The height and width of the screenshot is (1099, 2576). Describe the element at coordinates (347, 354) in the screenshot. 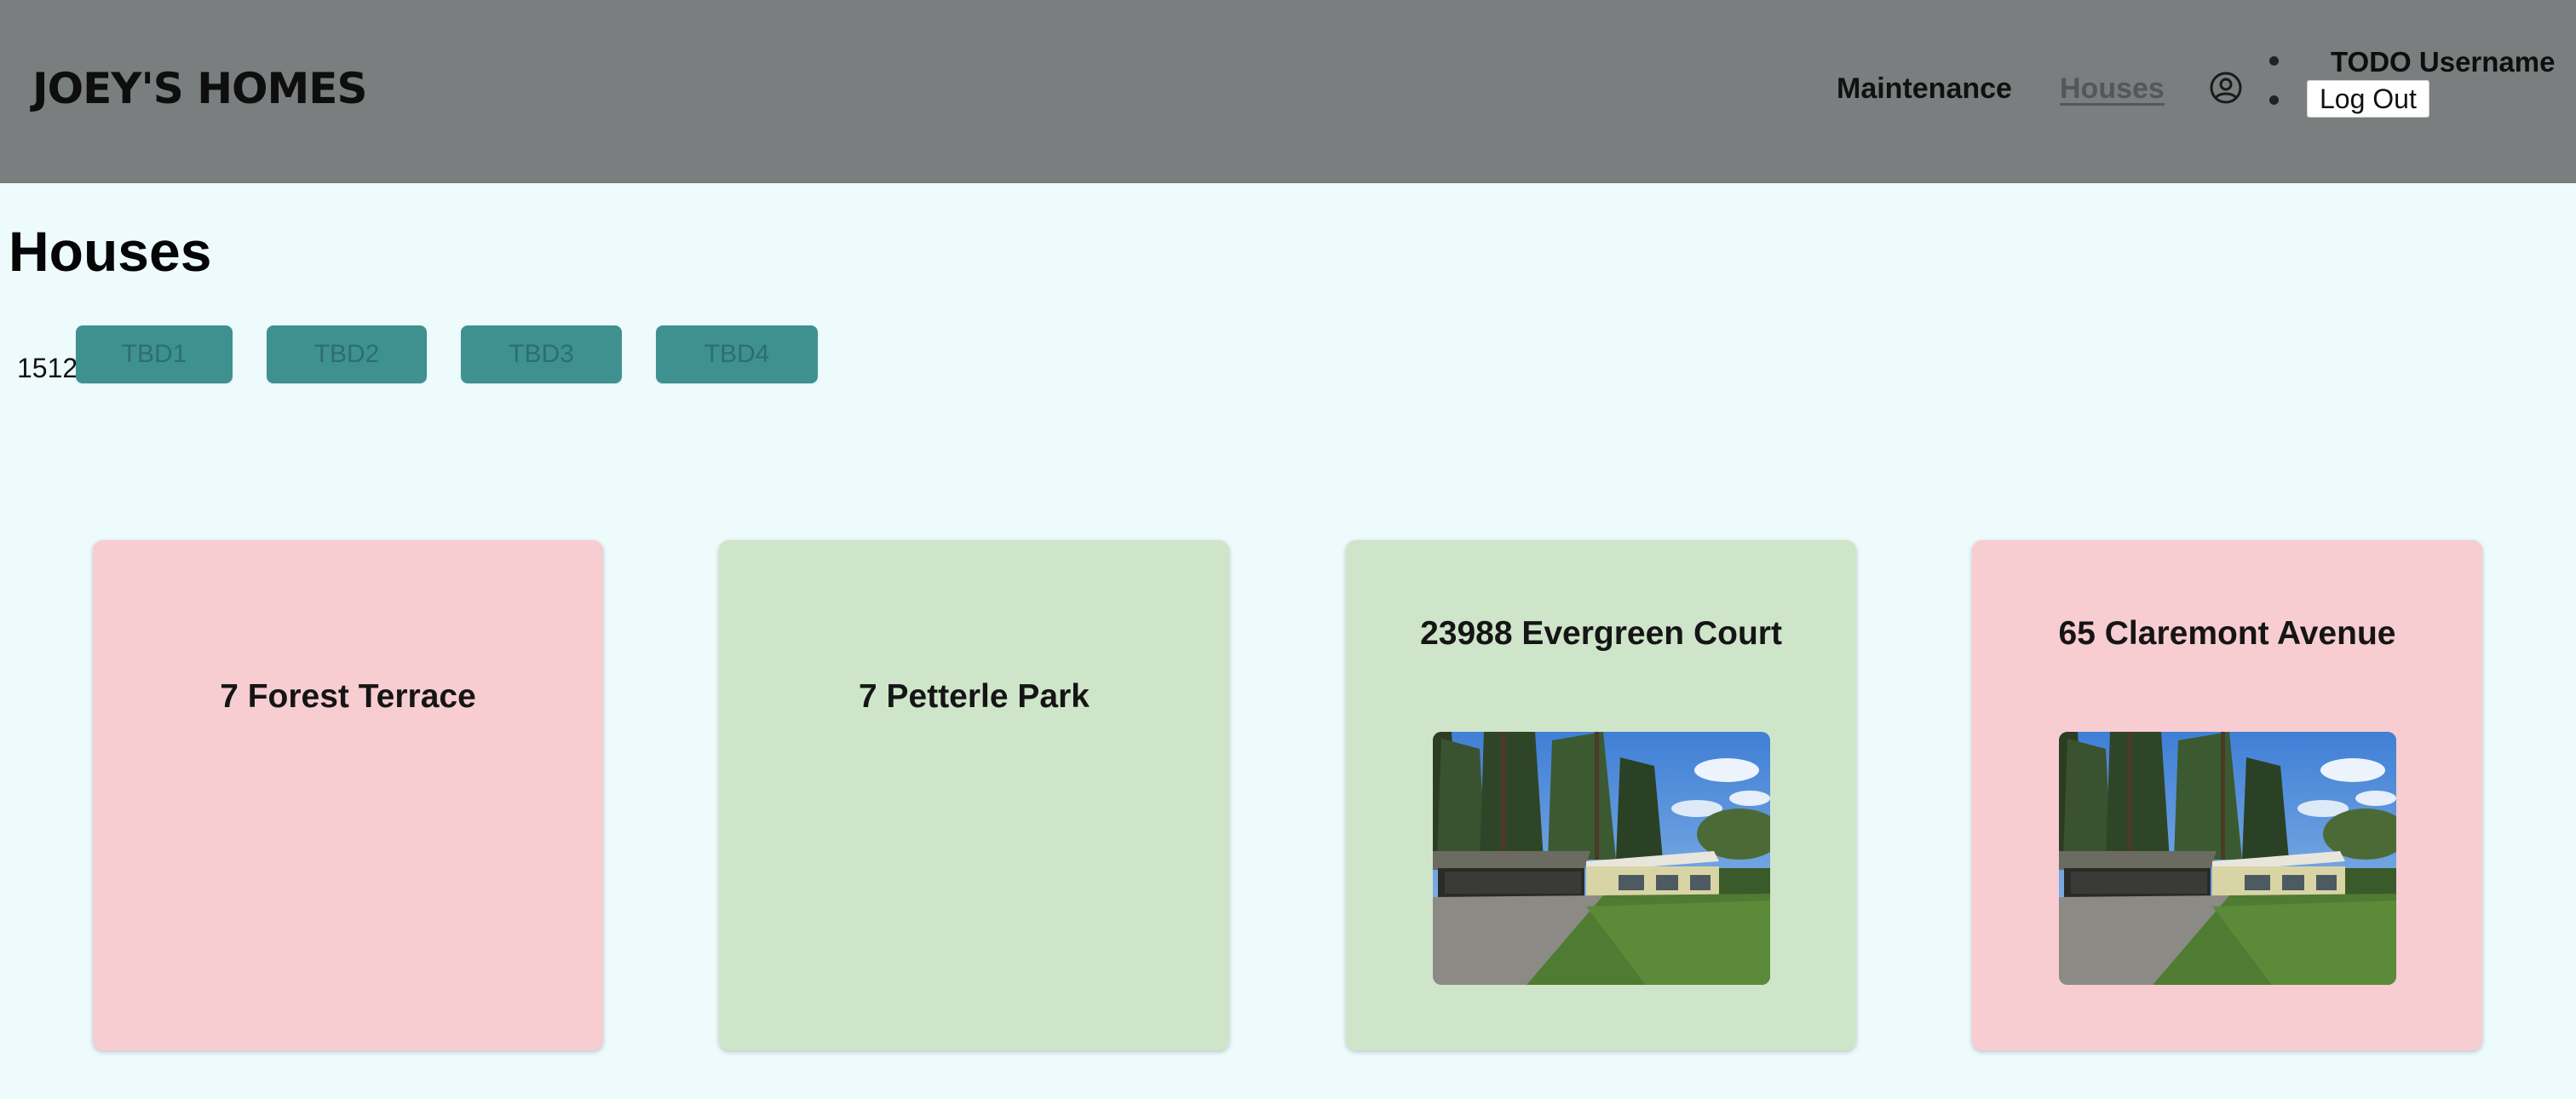

I see `tbd2-button: TBD2` at that location.